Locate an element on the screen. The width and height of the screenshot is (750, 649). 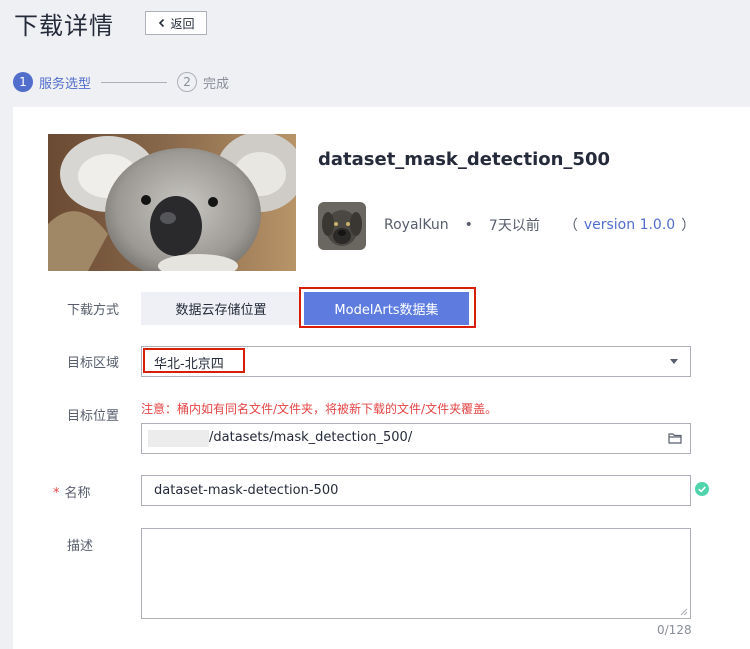
stepper: 1 服务选型 2 完成 is located at coordinates (121, 82).